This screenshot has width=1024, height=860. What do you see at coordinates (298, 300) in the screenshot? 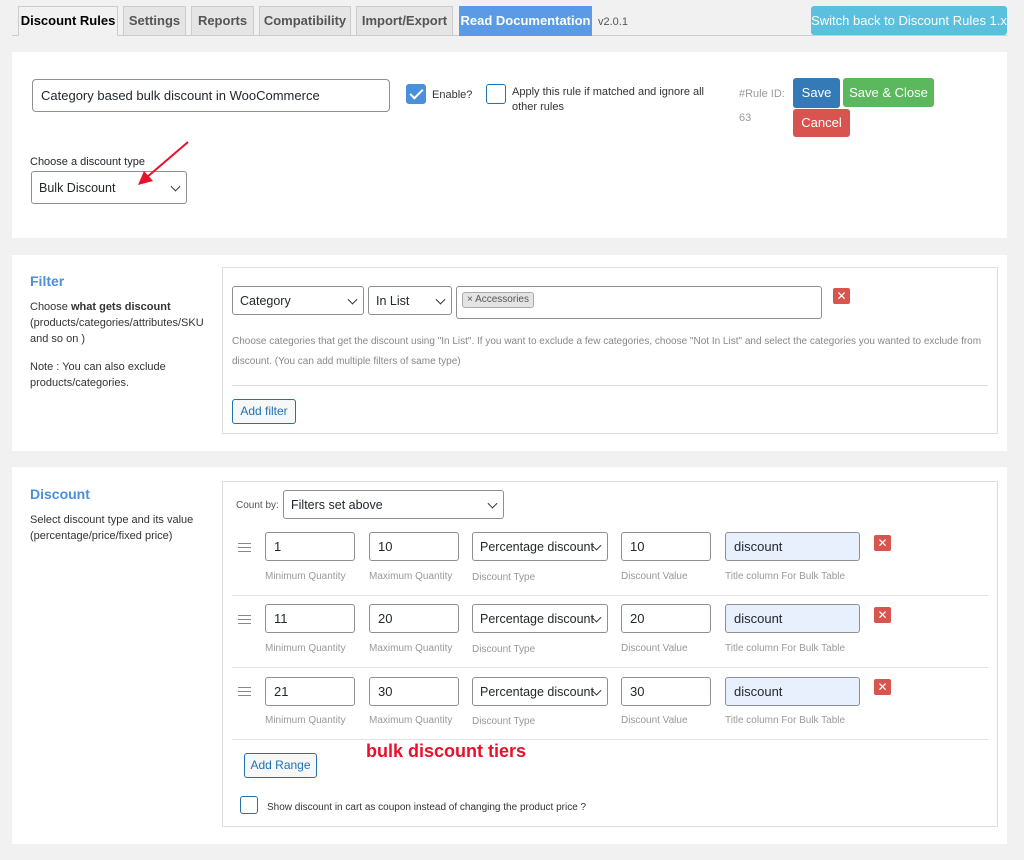
I see `filter-type-select: Category` at bounding box center [298, 300].